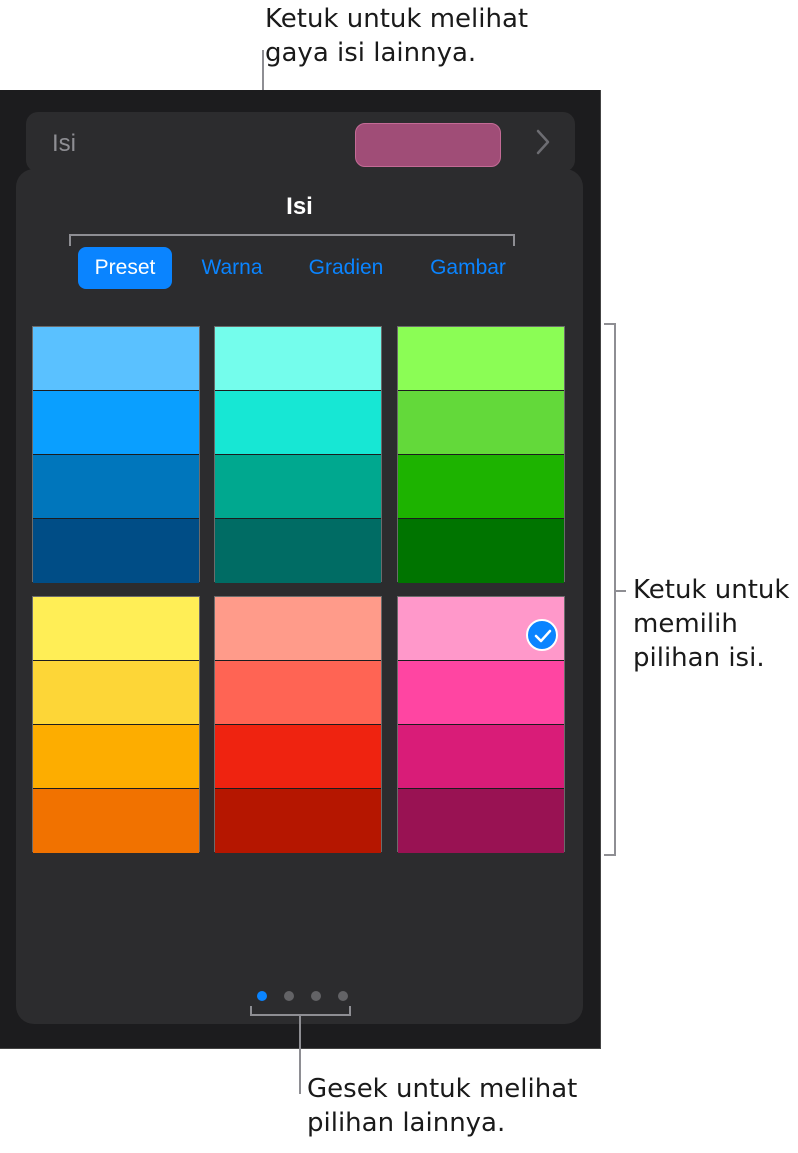 The height and width of the screenshot is (1153, 798). I want to click on preset-swatch-yellow, so click(116, 724).